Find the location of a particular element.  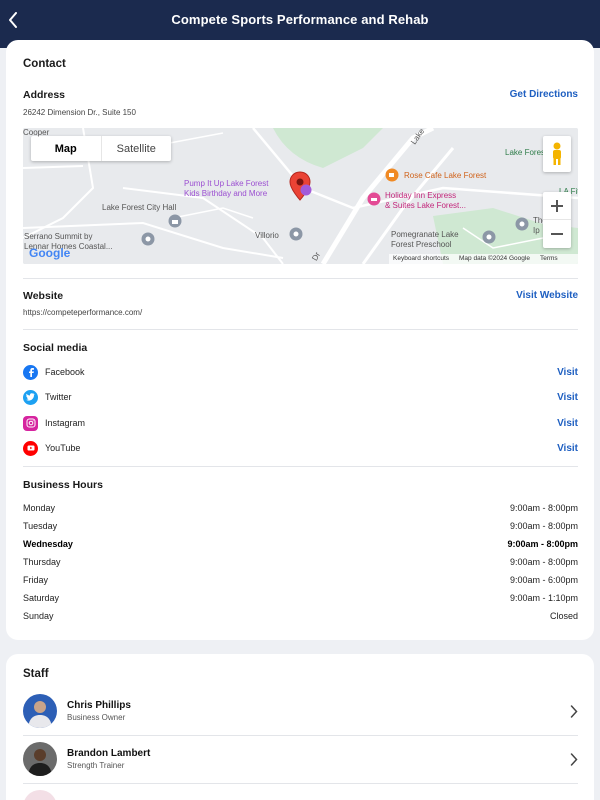

hours-day: Thursday is located at coordinates (42, 562).